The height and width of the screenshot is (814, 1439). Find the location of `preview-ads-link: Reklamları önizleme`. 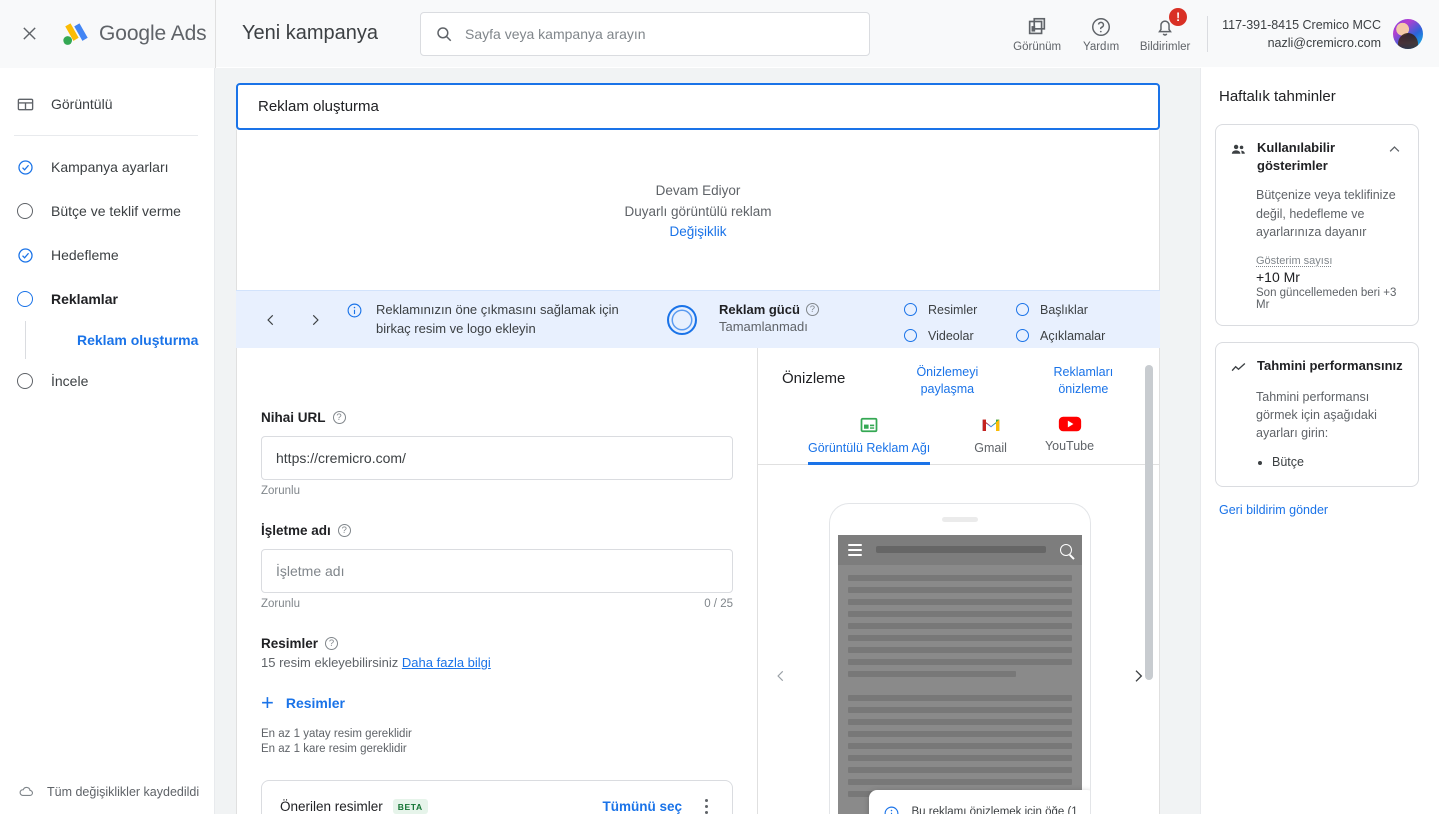

preview-ads-link: Reklamları önizleme is located at coordinates (1083, 381).